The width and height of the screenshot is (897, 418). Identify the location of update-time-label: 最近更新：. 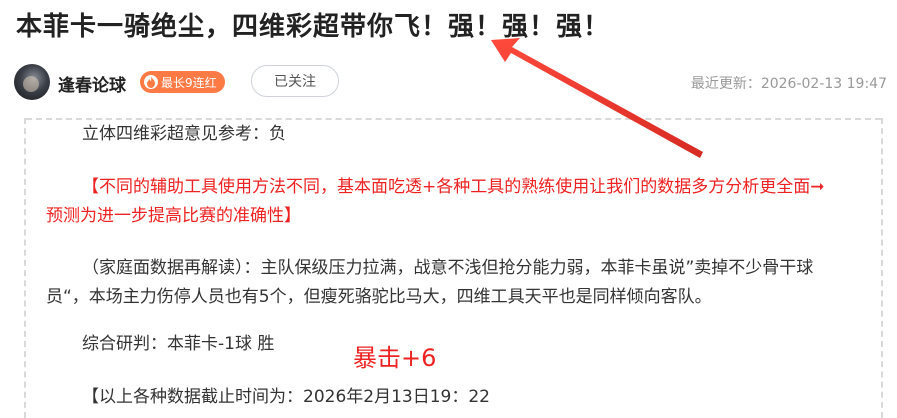
(725, 84).